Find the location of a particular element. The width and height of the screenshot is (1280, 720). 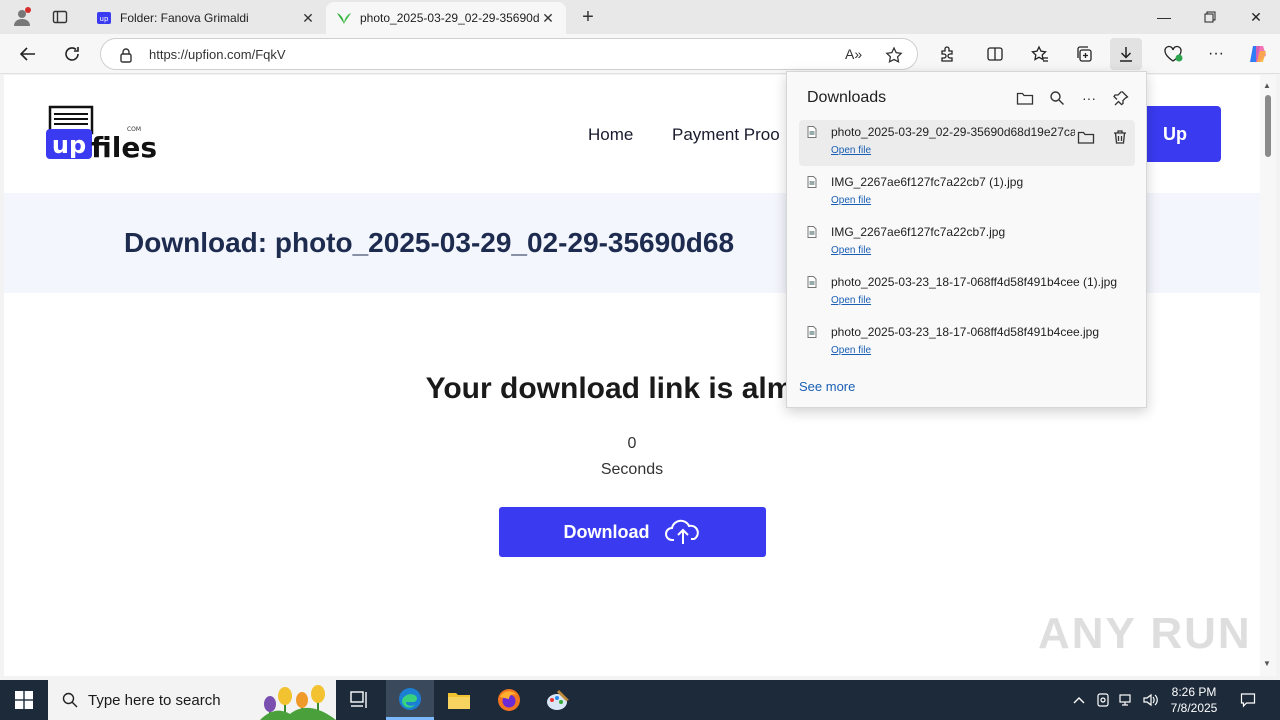

file-explorer-icon is located at coordinates (459, 700).